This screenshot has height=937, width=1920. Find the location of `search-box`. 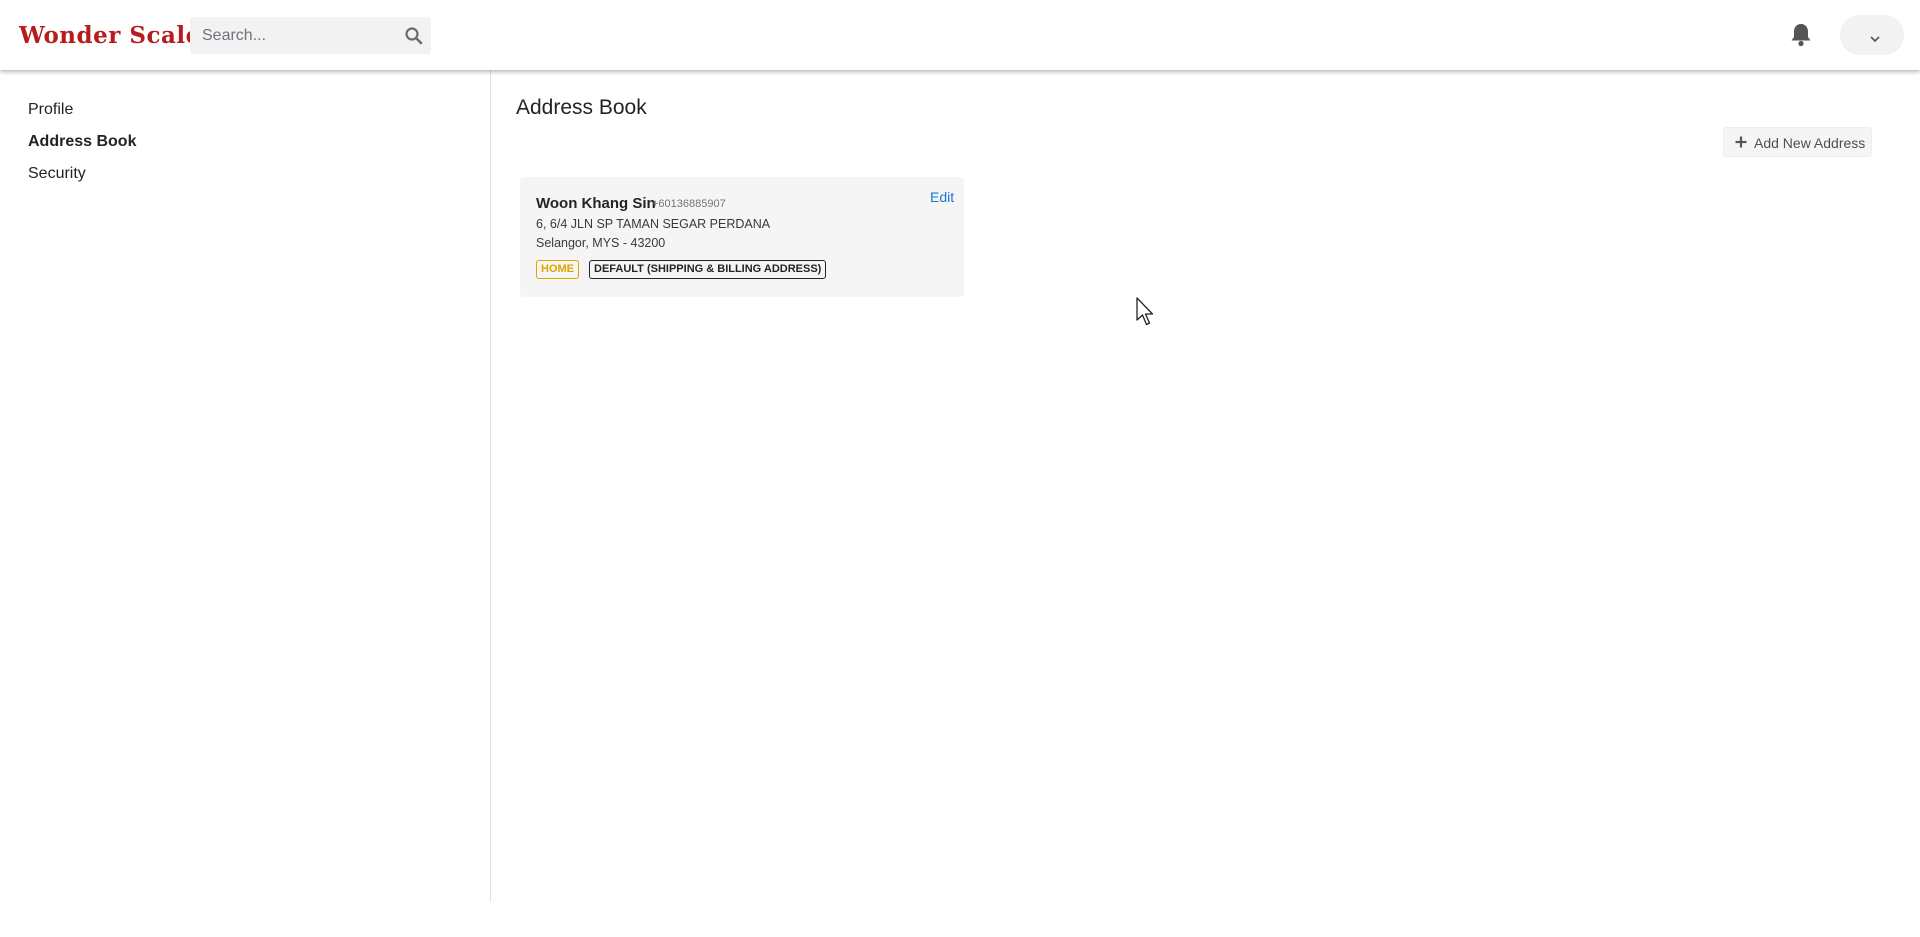

search-box is located at coordinates (310, 35).